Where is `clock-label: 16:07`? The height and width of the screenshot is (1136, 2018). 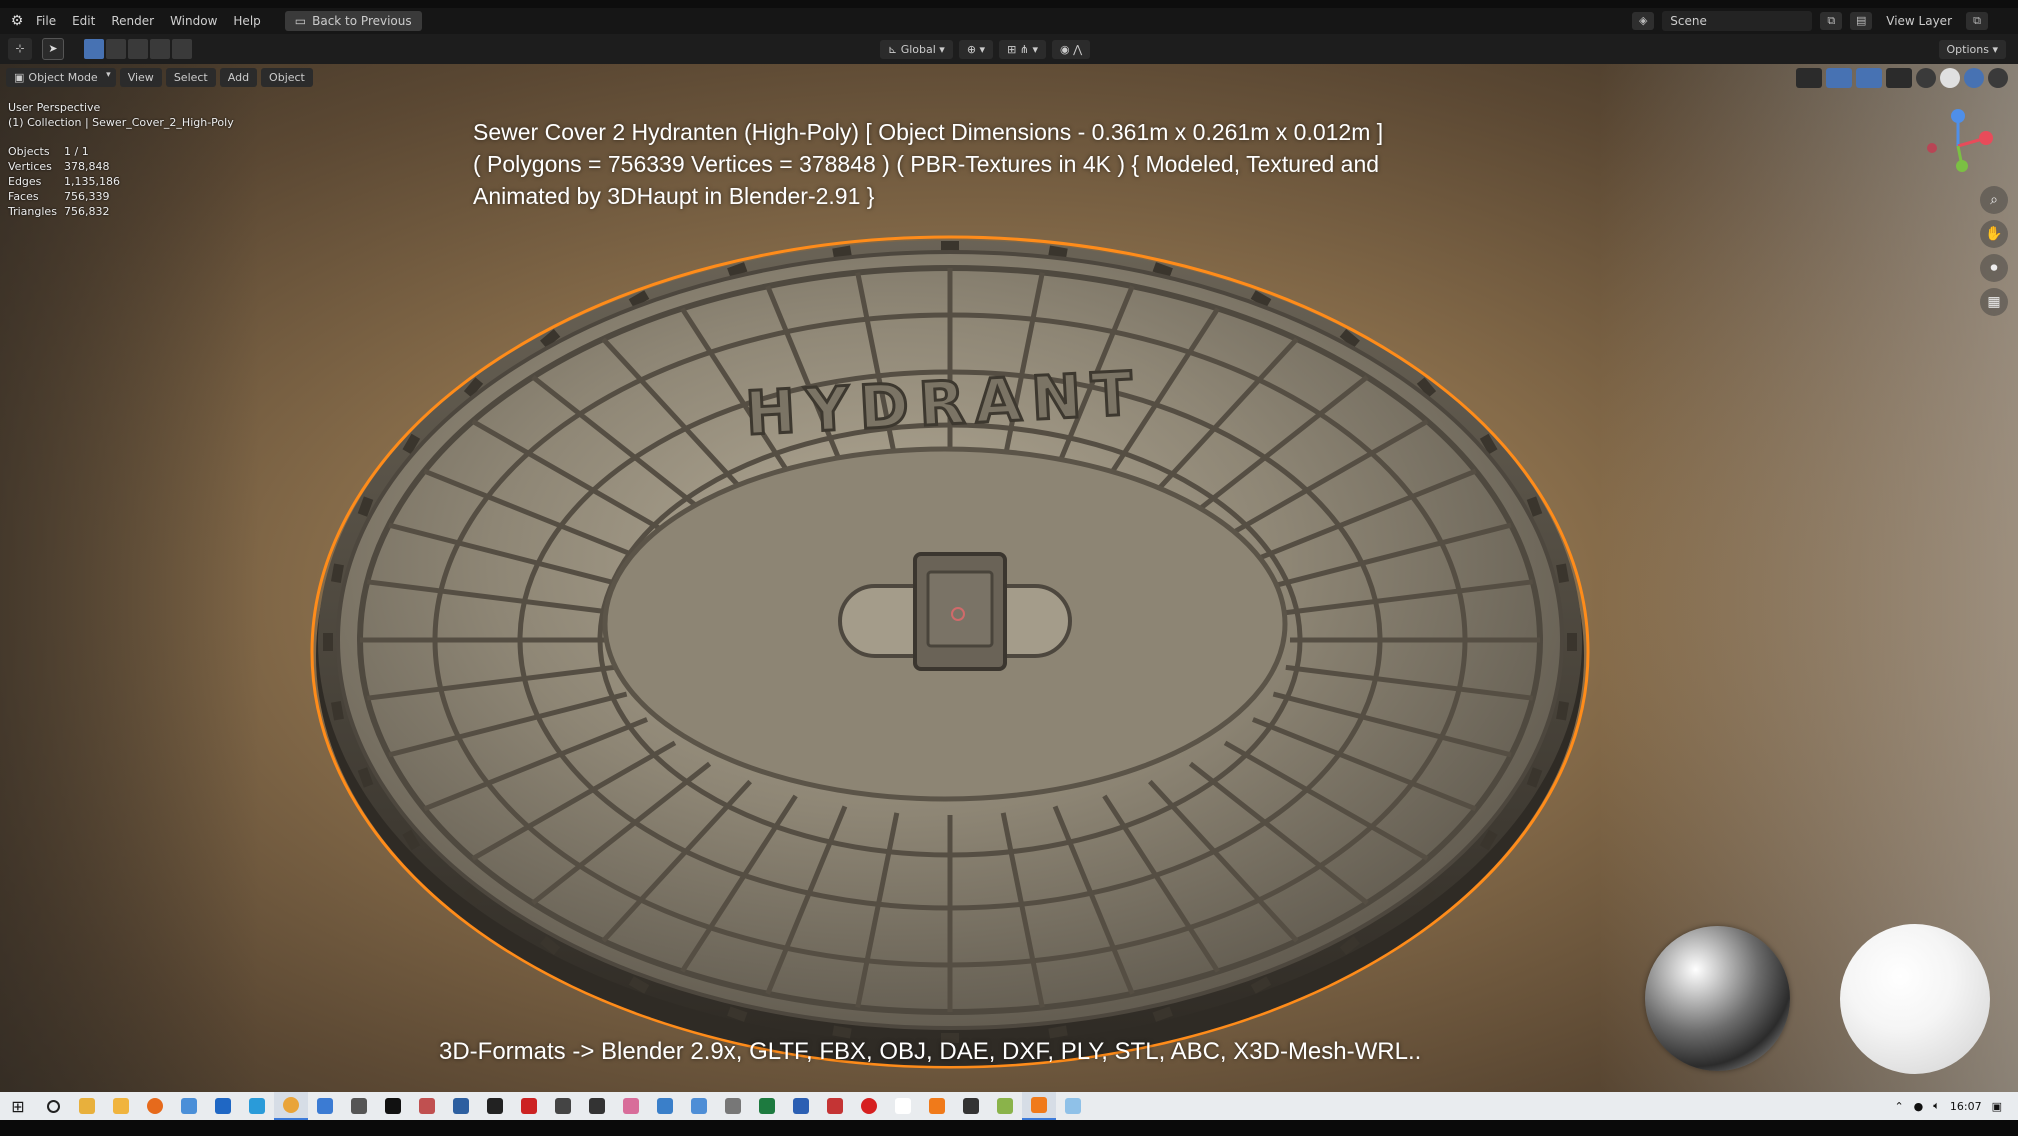 clock-label: 16:07 is located at coordinates (1966, 1106).